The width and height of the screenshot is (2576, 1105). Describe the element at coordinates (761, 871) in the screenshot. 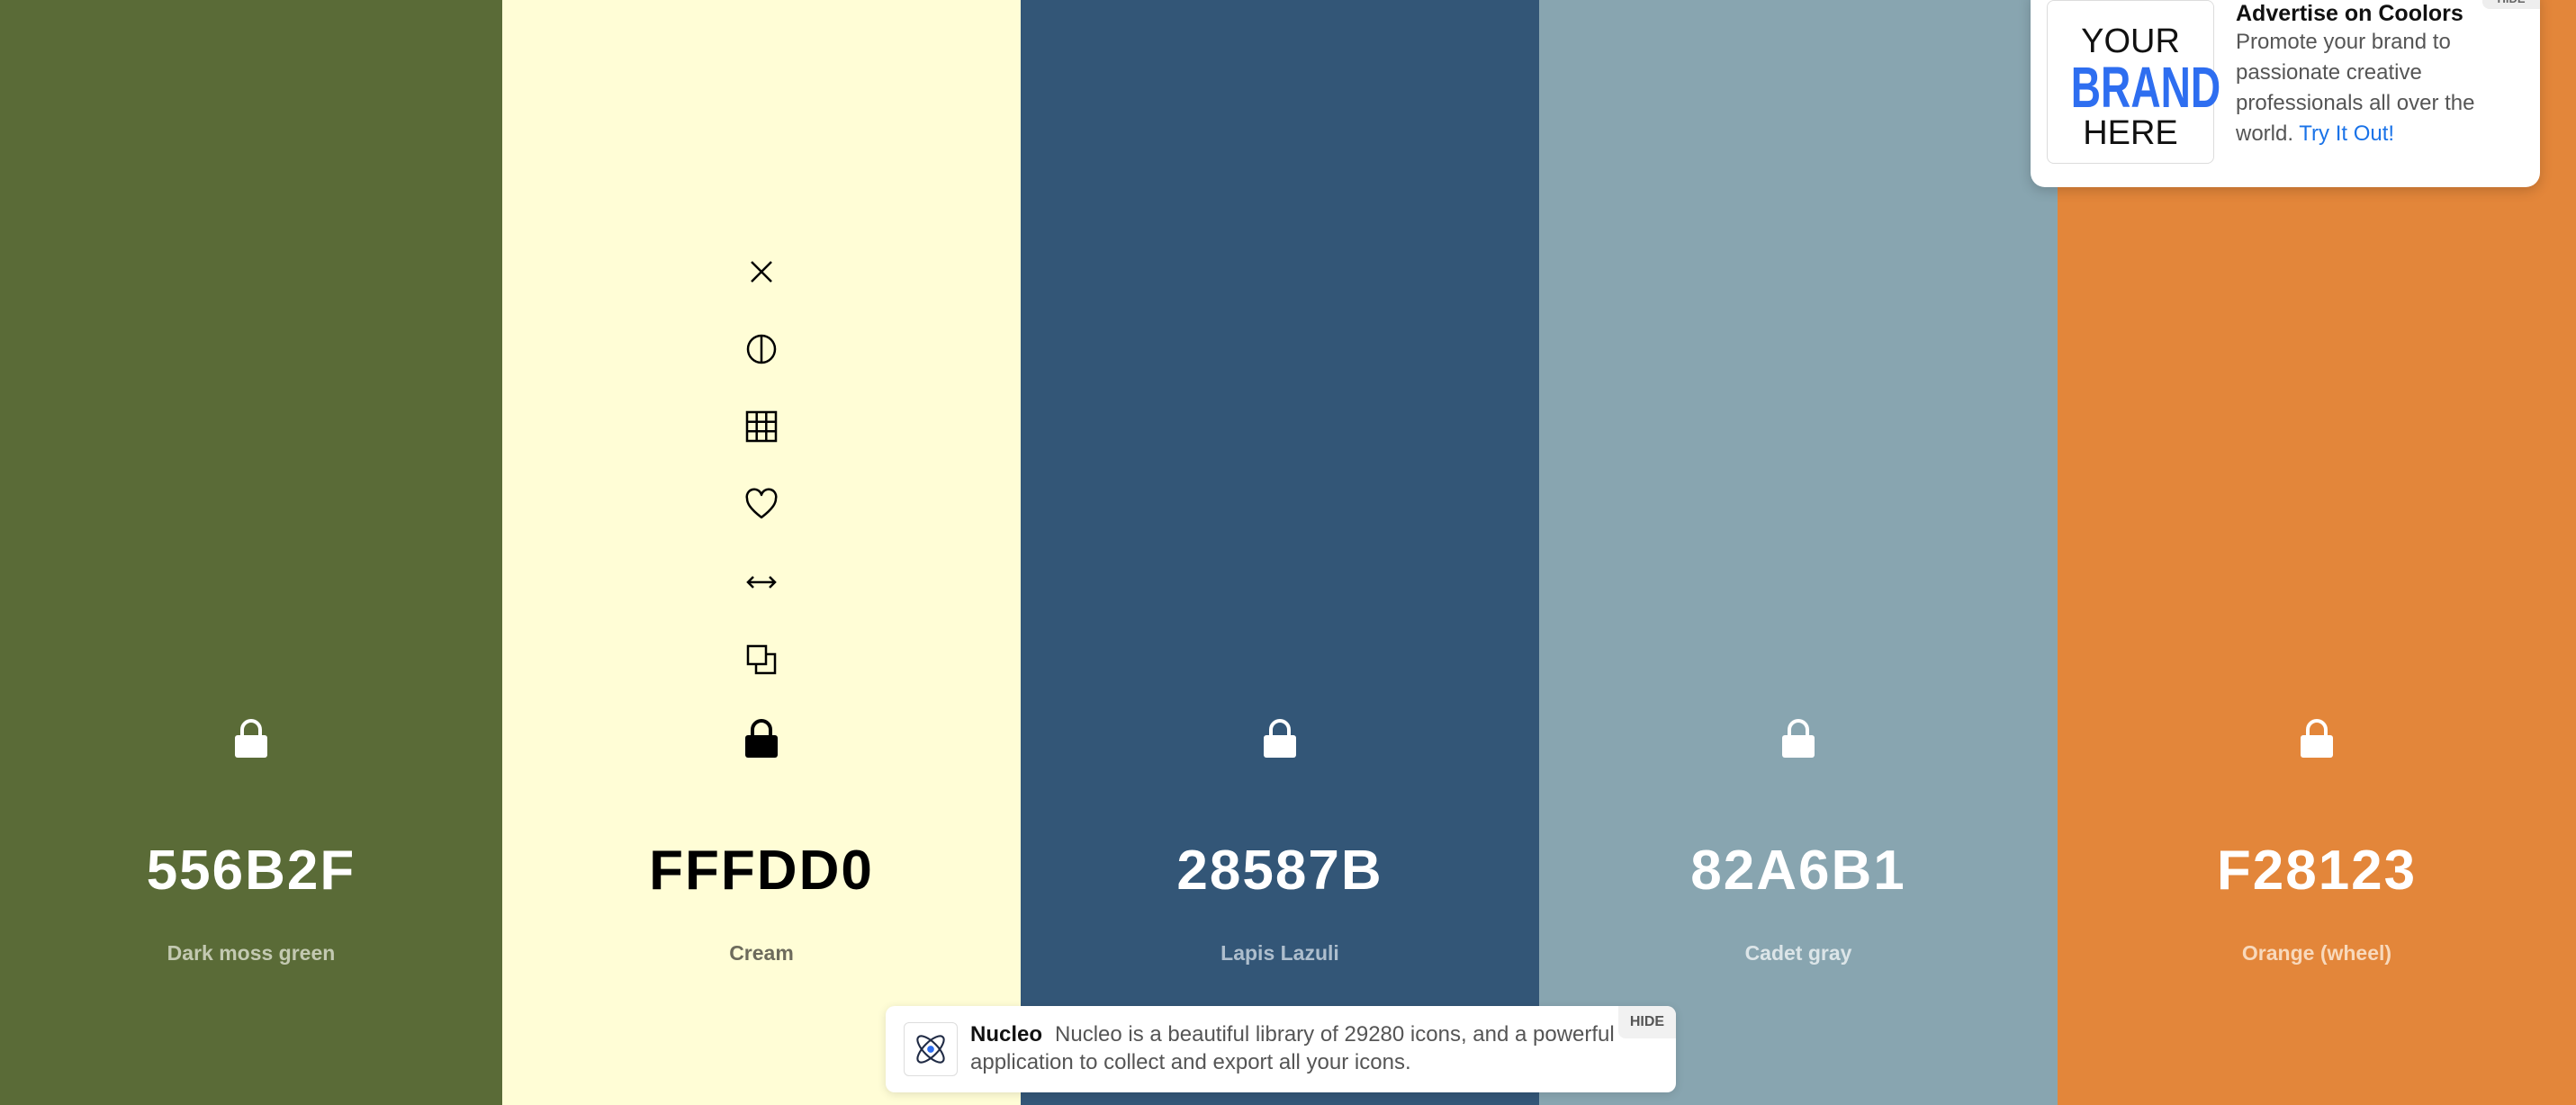

I see `hex-code: FFFDD0` at that location.